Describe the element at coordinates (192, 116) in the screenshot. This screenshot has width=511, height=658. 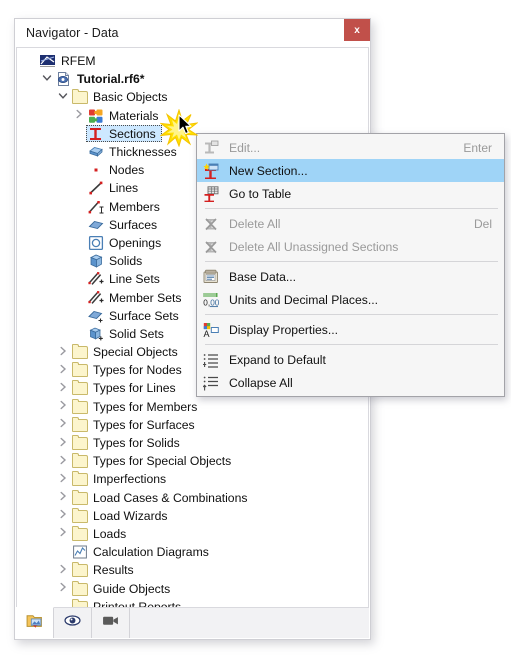
I see `tree-item-materials: Materials` at that location.